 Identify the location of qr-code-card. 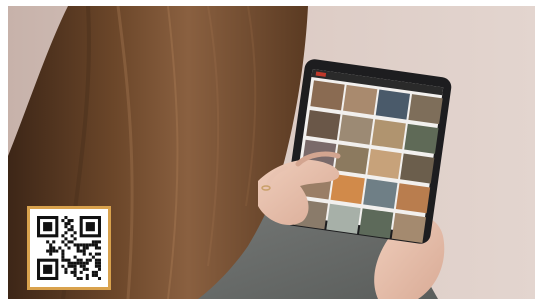
(69, 248).